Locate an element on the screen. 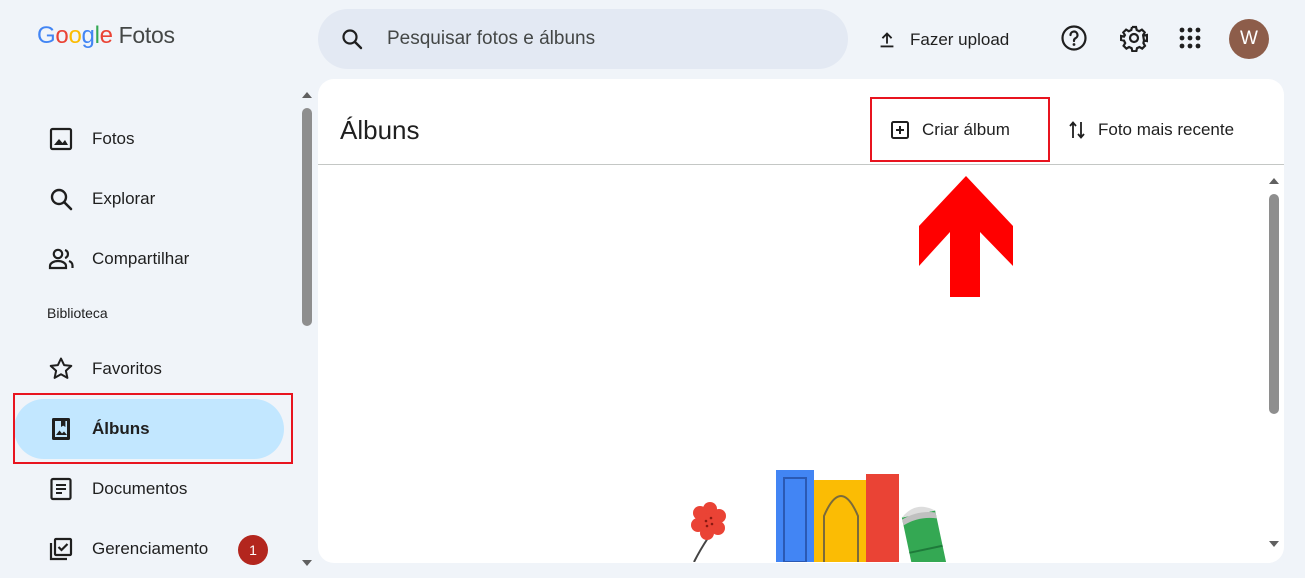 The image size is (1305, 578). sidebar-item-label: Compartilhar is located at coordinates (141, 258).